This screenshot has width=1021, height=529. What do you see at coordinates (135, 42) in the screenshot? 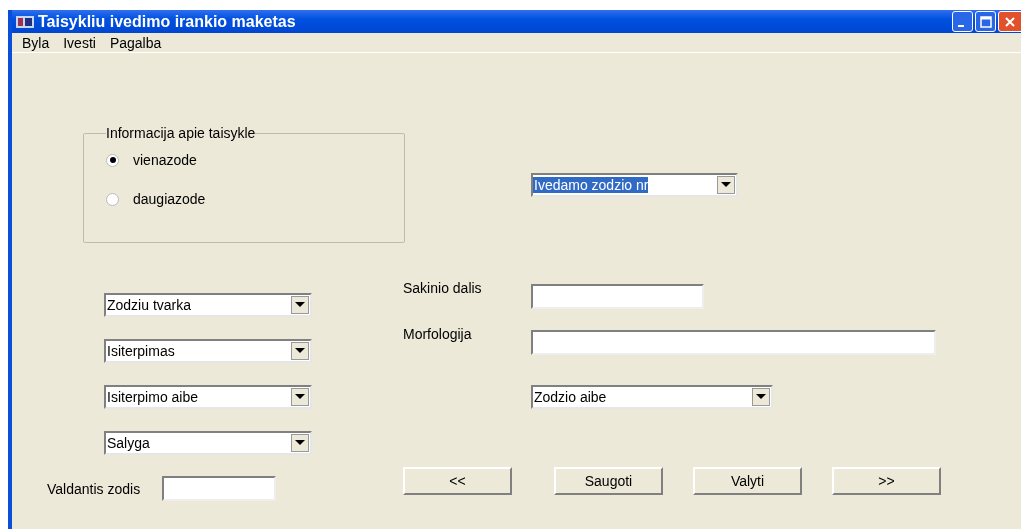
I see `menu-item: Pagalba` at bounding box center [135, 42].